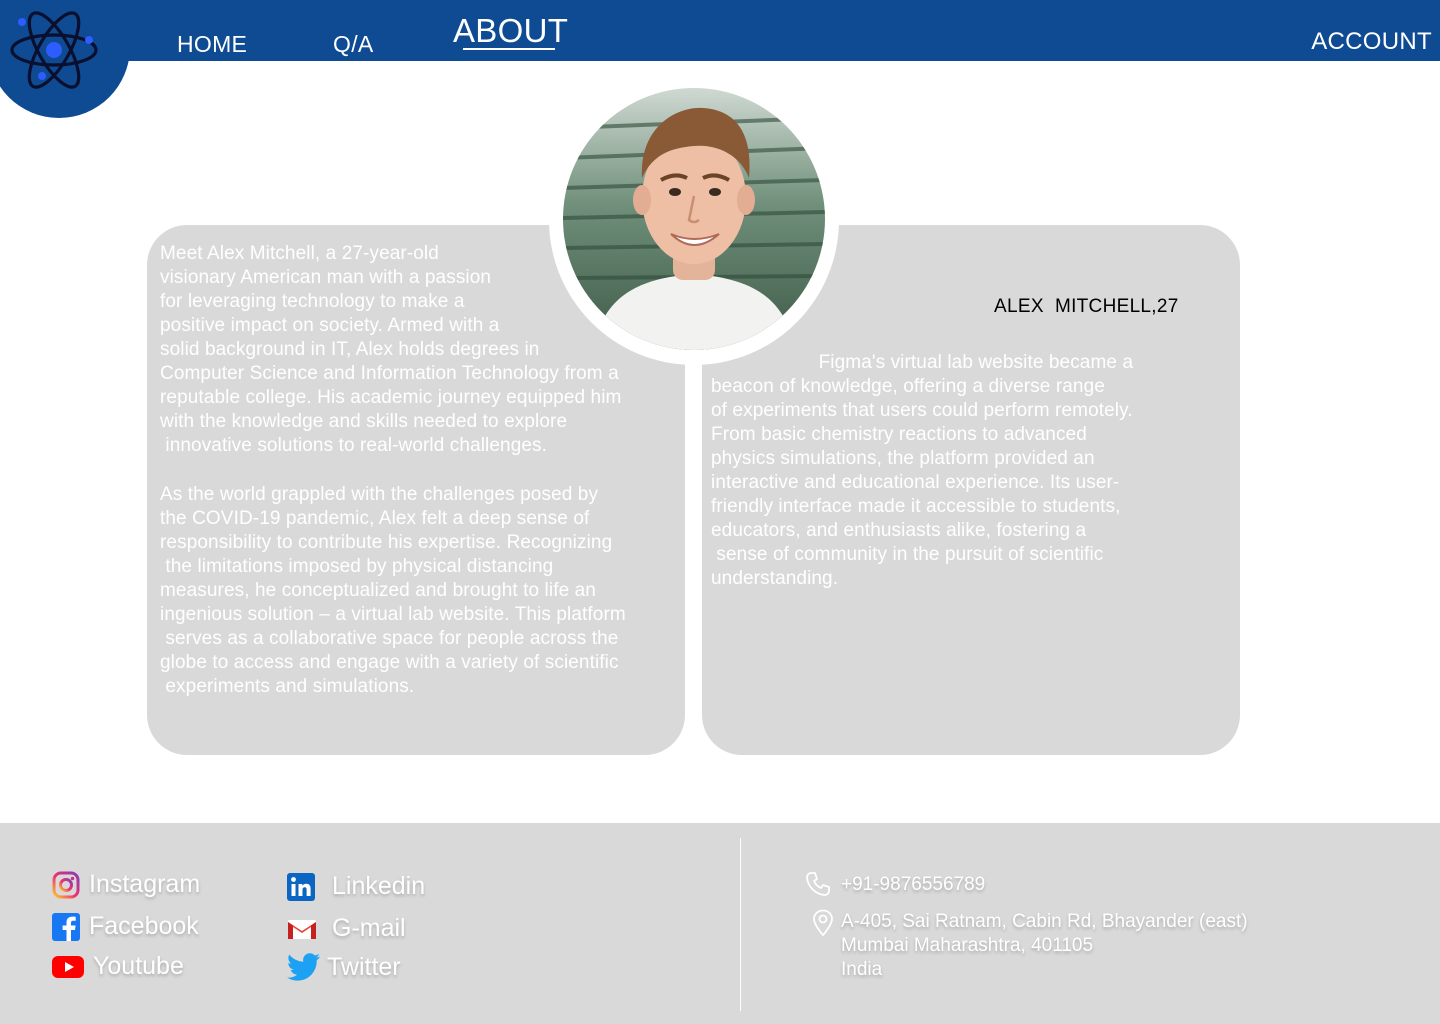  What do you see at coordinates (66, 884) in the screenshot?
I see `instagram-icon` at bounding box center [66, 884].